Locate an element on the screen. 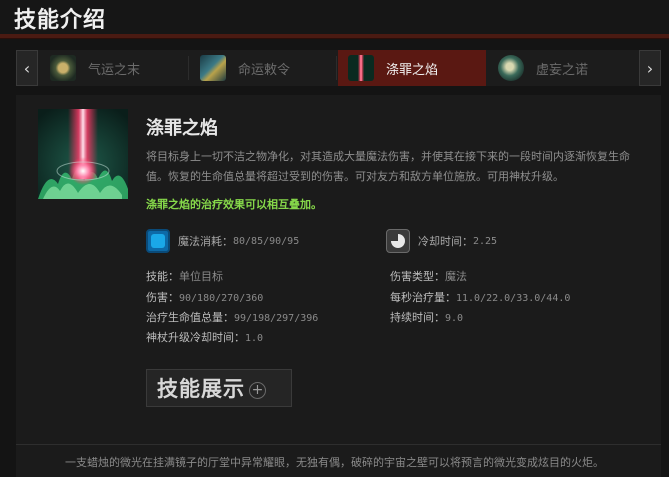  mana-cost-label: 魔法消耗： is located at coordinates (205, 241).